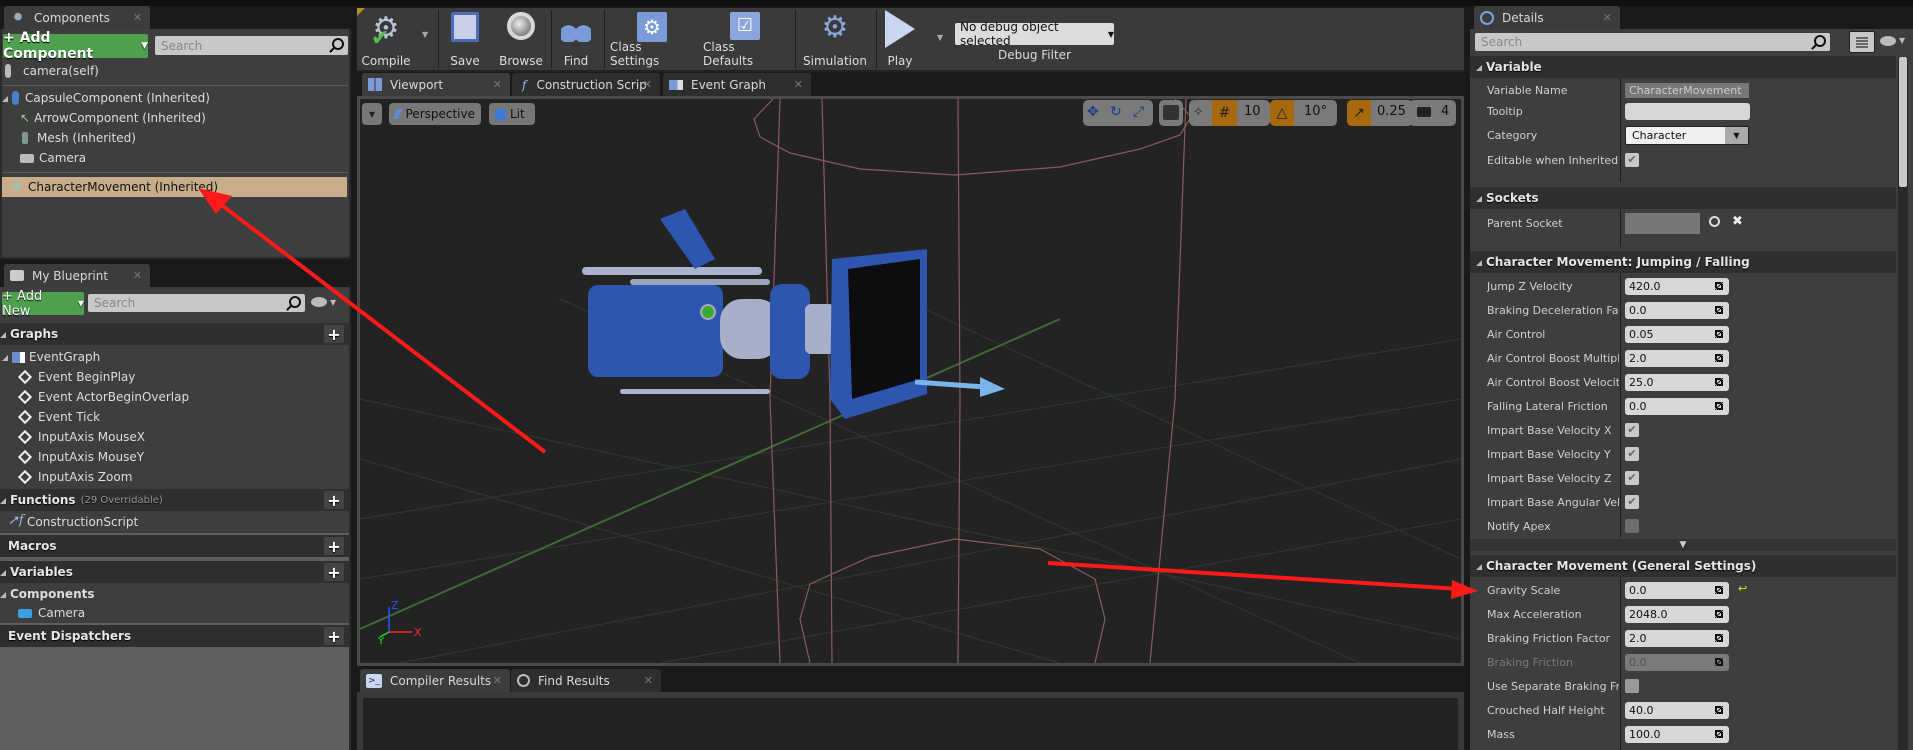  Describe the element at coordinates (1677, 614) in the screenshot. I see `max-acceleration-field: 2048.0` at that location.